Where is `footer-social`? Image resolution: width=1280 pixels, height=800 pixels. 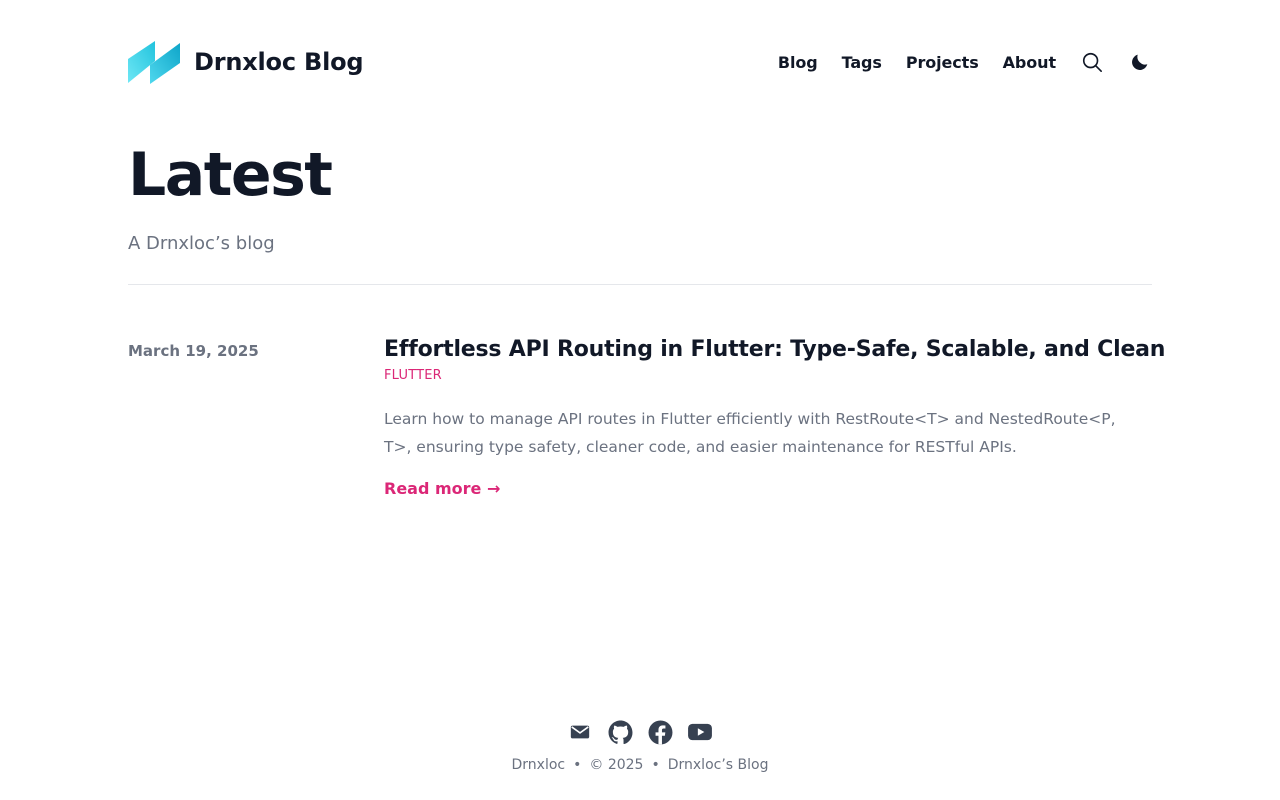 footer-social is located at coordinates (640, 732).